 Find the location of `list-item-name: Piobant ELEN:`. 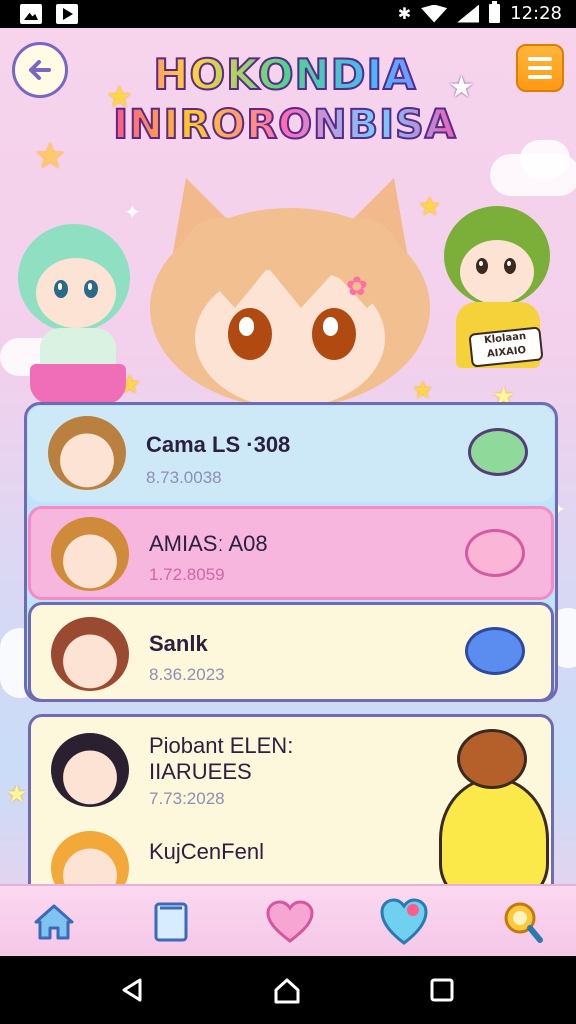

list-item-name: Piobant ELEN: is located at coordinates (221, 745).